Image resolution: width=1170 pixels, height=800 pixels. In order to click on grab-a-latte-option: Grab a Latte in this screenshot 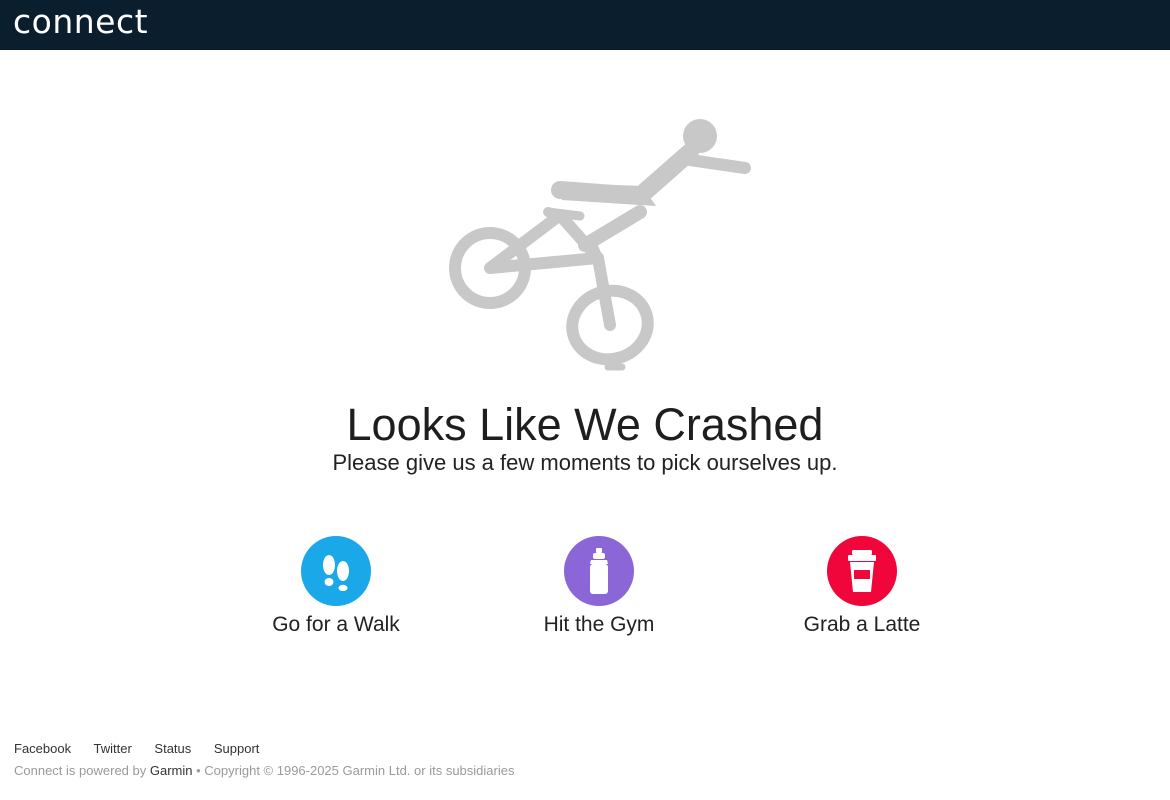, I will do `click(862, 588)`.